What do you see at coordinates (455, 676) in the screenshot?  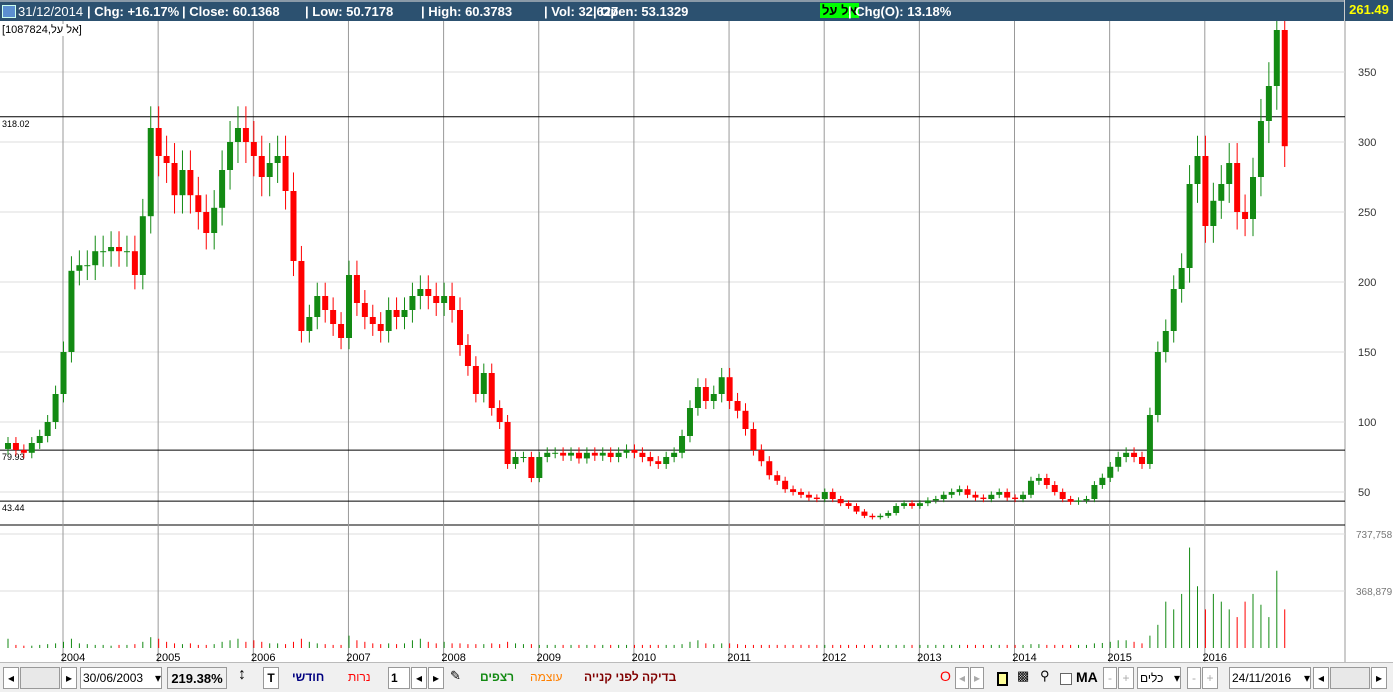 I see `eraser-icon: ✎` at bounding box center [455, 676].